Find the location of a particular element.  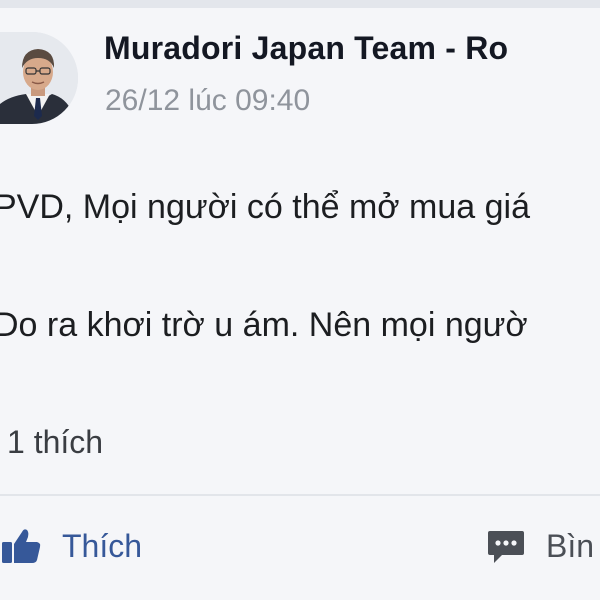

reaction-count: 1 thích is located at coordinates (55, 442).